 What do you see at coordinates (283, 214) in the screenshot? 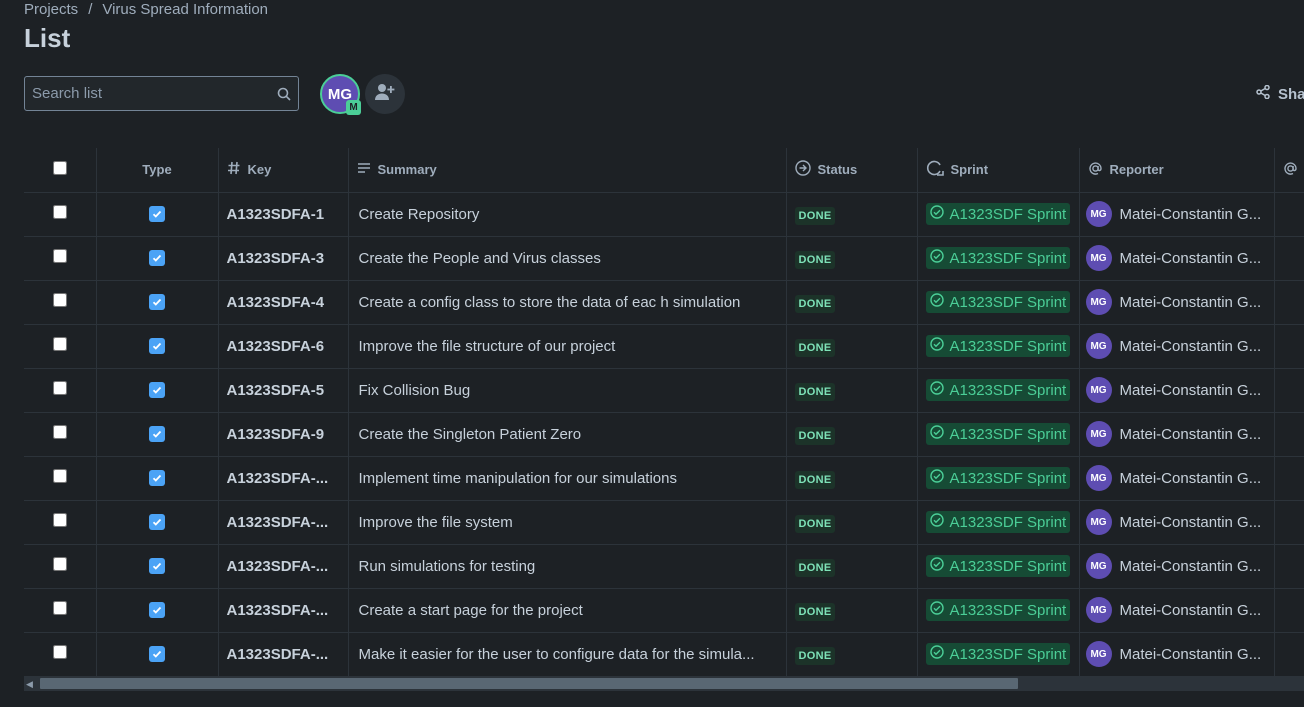
I see `issue-key: A1323SDFA-1` at bounding box center [283, 214].